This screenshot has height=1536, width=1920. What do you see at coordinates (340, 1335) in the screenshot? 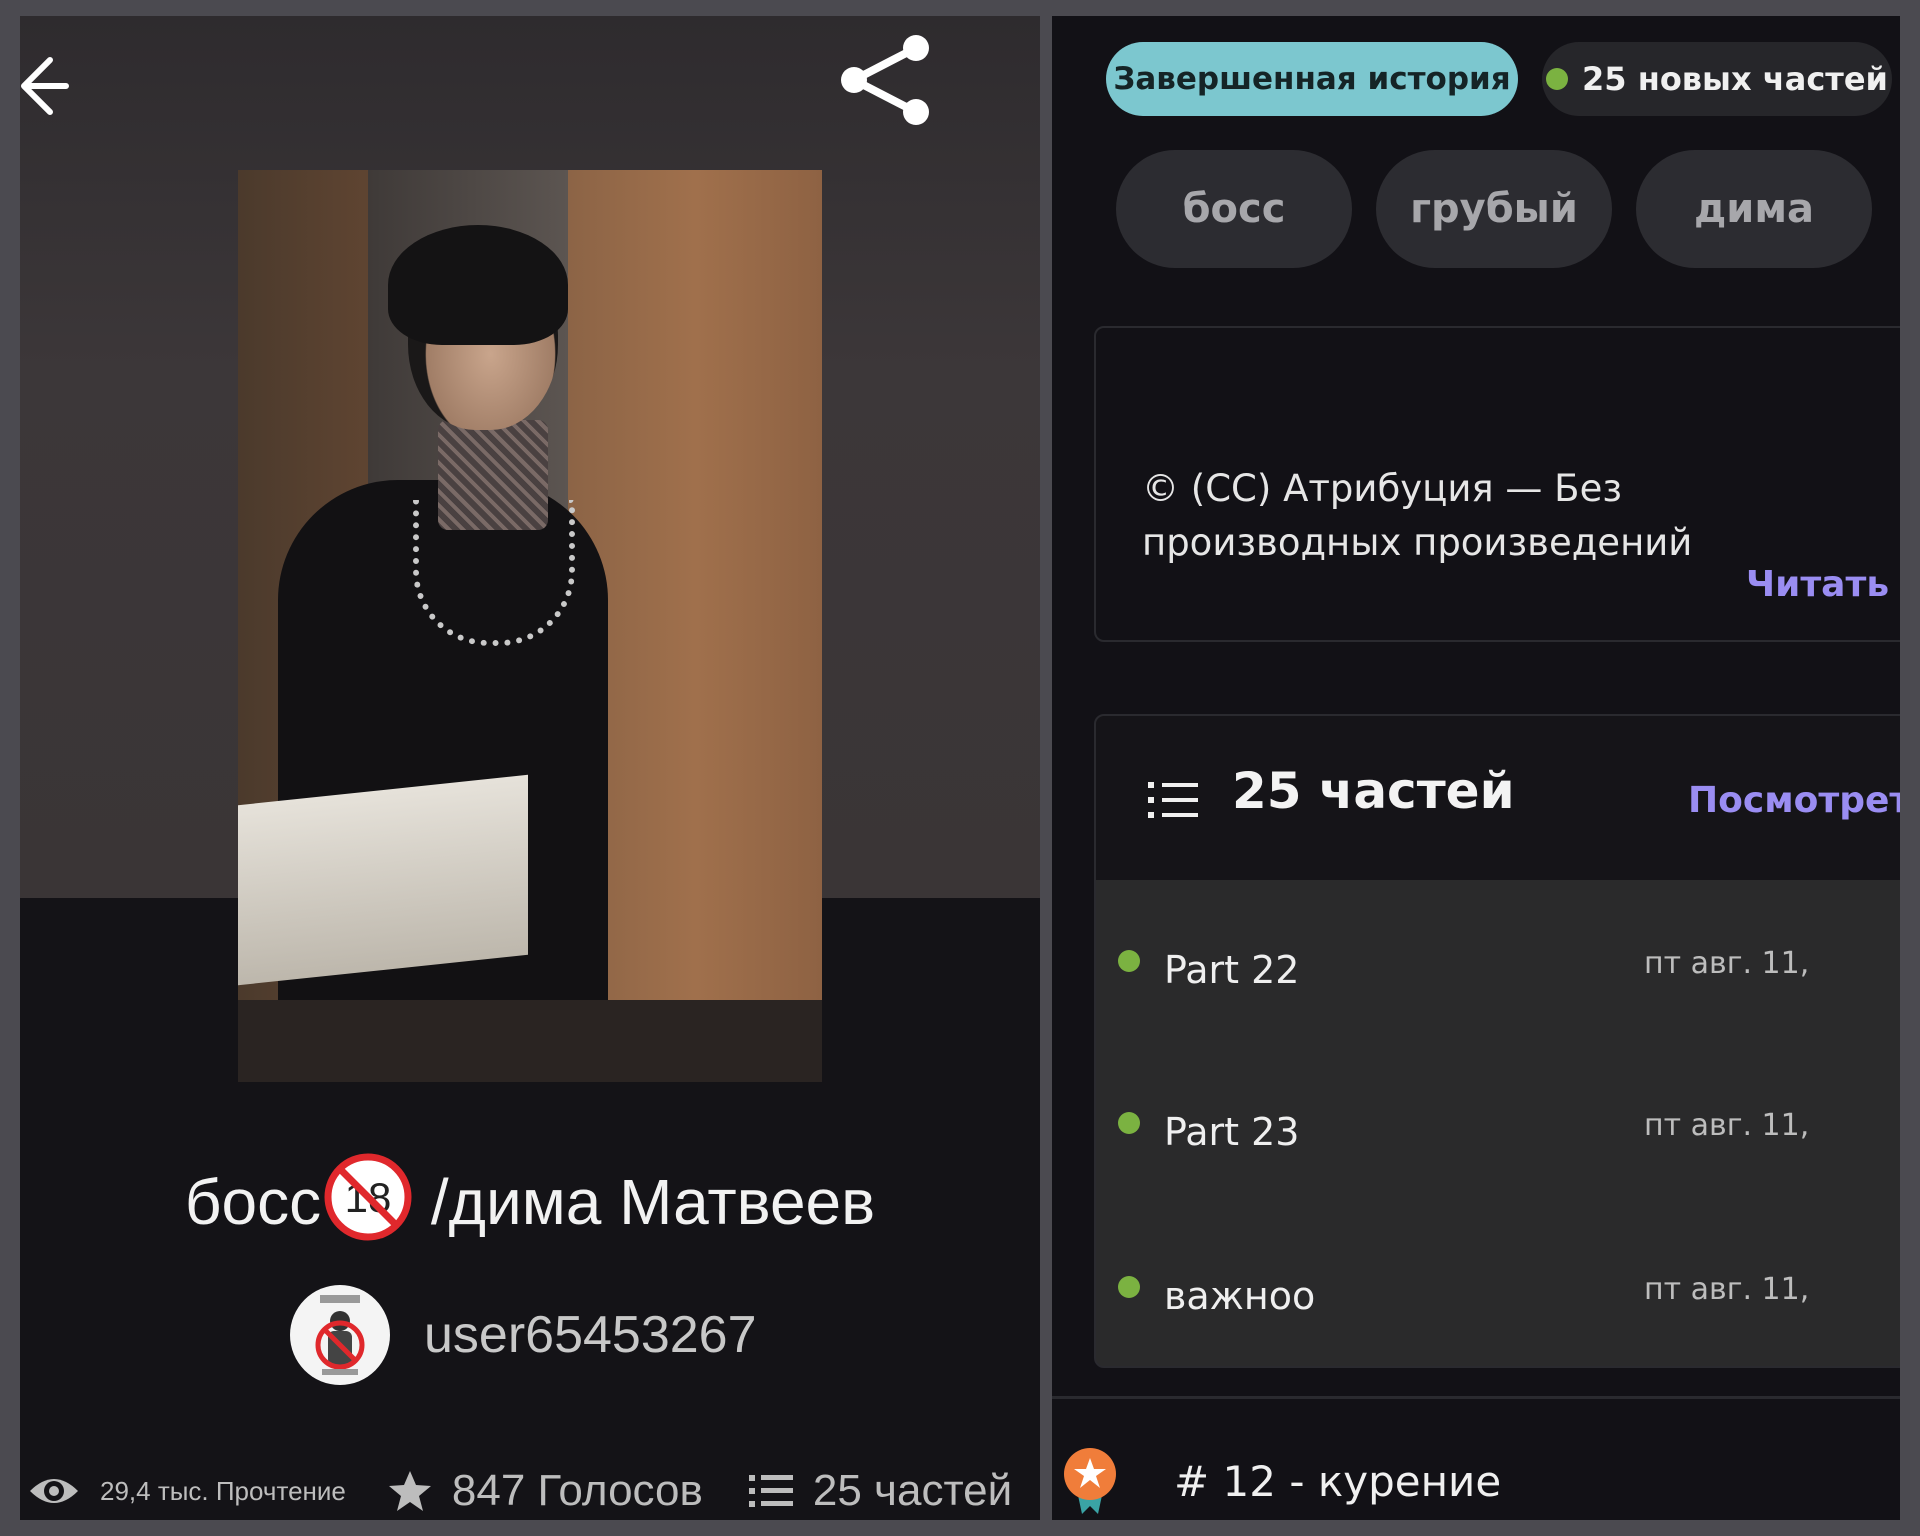
I see `avatar` at bounding box center [340, 1335].